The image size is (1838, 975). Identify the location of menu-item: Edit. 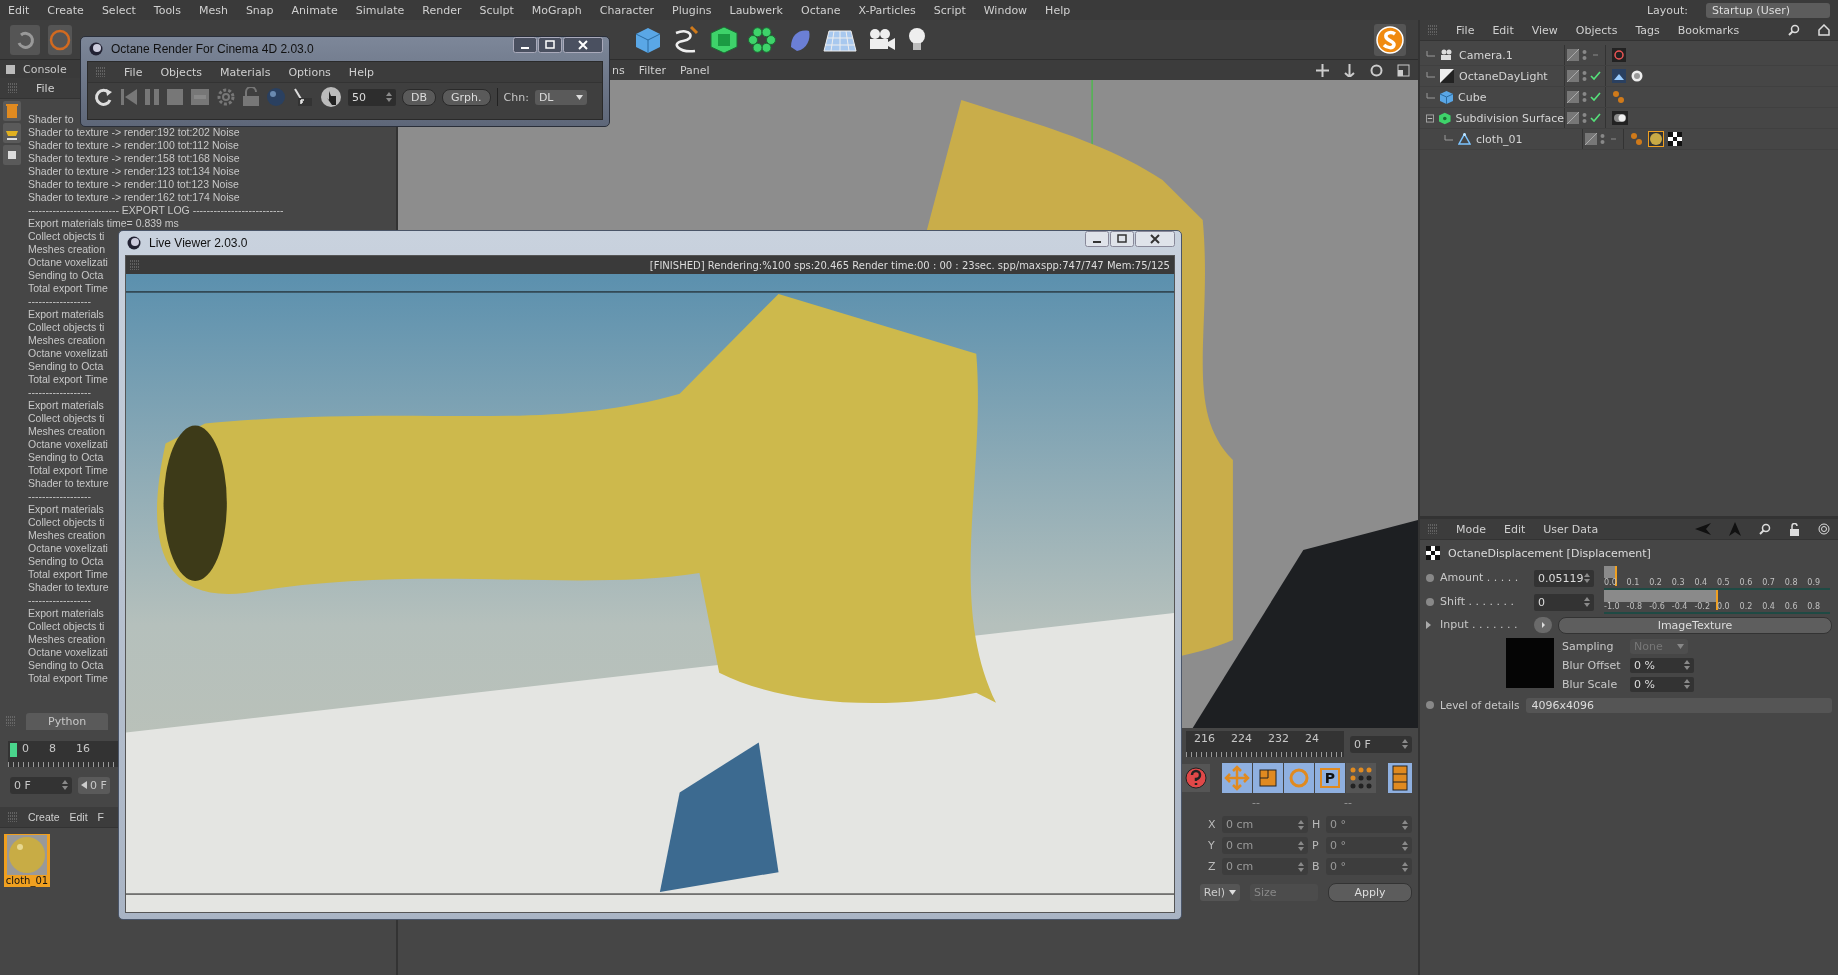
(1503, 30).